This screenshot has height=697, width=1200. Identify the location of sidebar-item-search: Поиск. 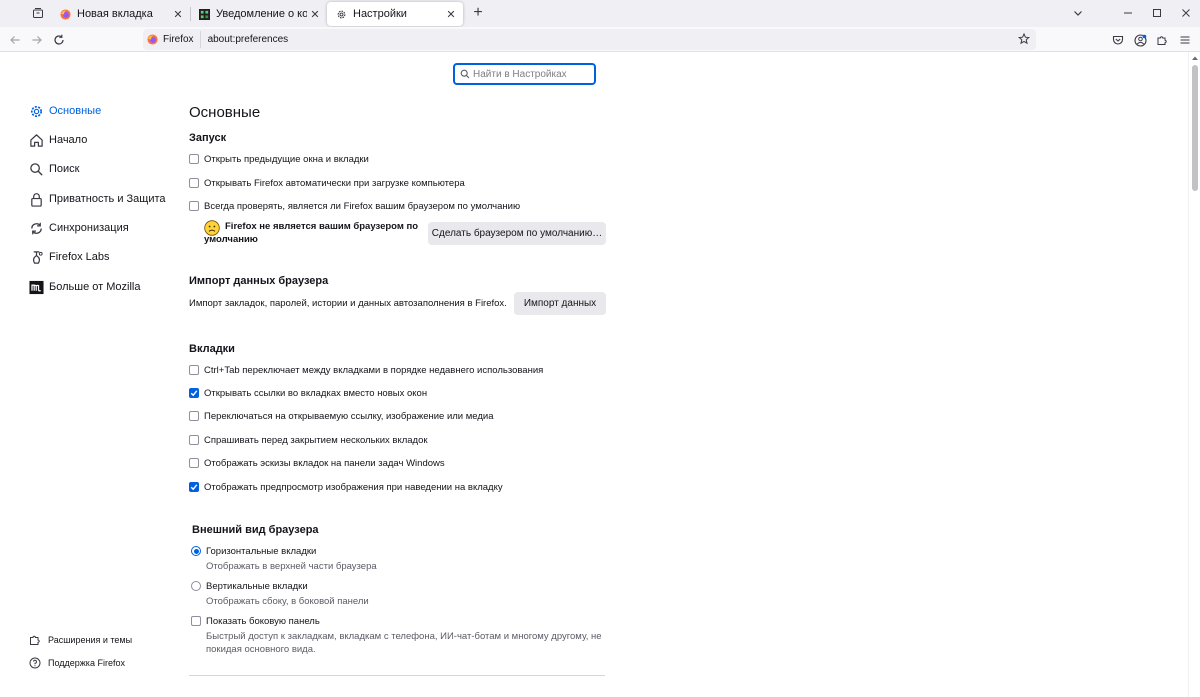
(53, 169).